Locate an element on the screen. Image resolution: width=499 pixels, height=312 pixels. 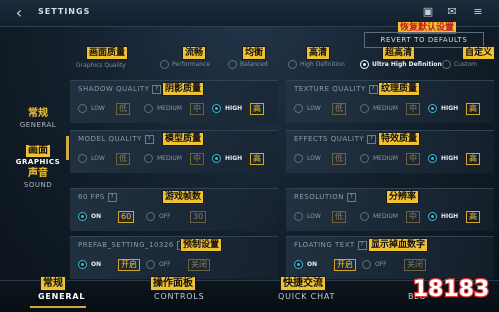
texture-low-callout: 低 is located at coordinates (339, 109).